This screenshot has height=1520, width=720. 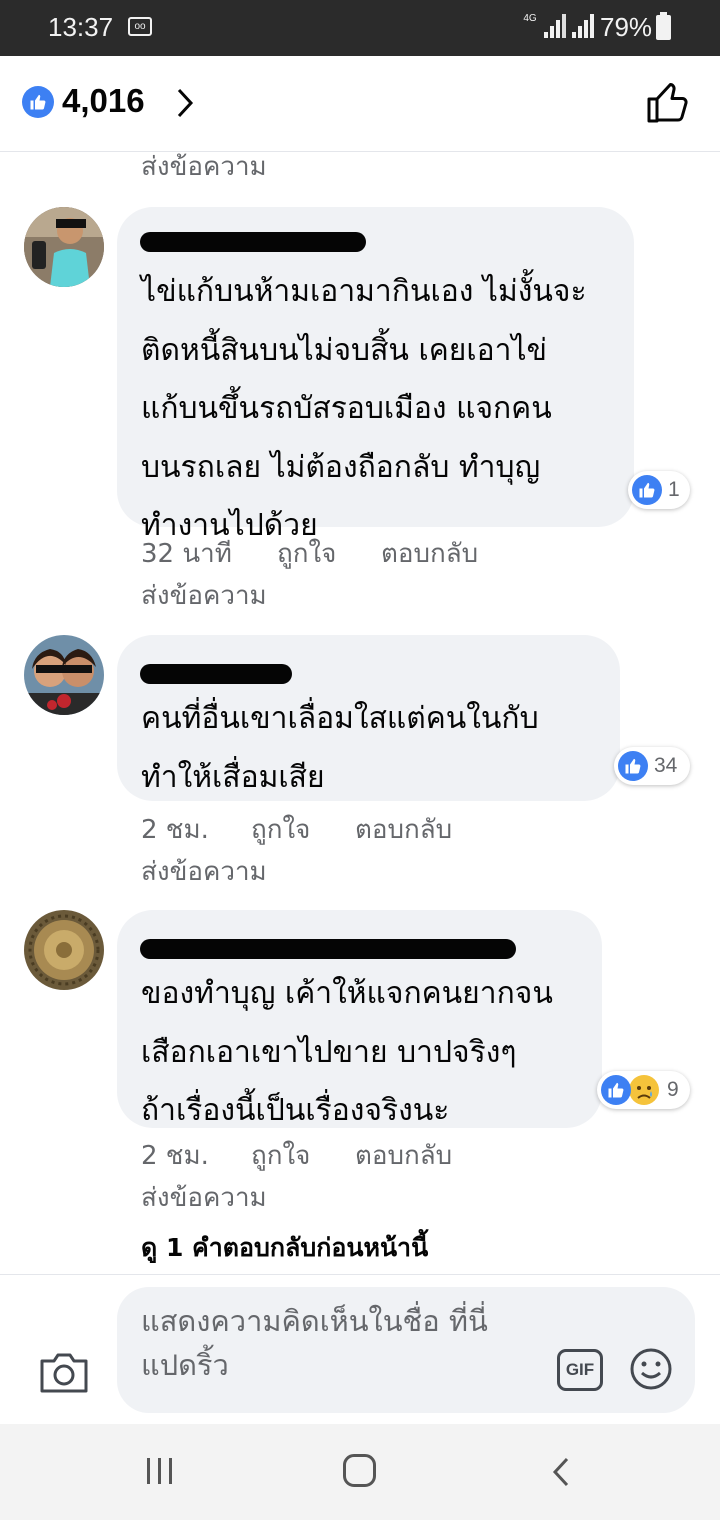 What do you see at coordinates (295, 1110) in the screenshot?
I see `comment-line: ถ้าเรื่องนี้เป็นเรื่องจริงนะ` at bounding box center [295, 1110].